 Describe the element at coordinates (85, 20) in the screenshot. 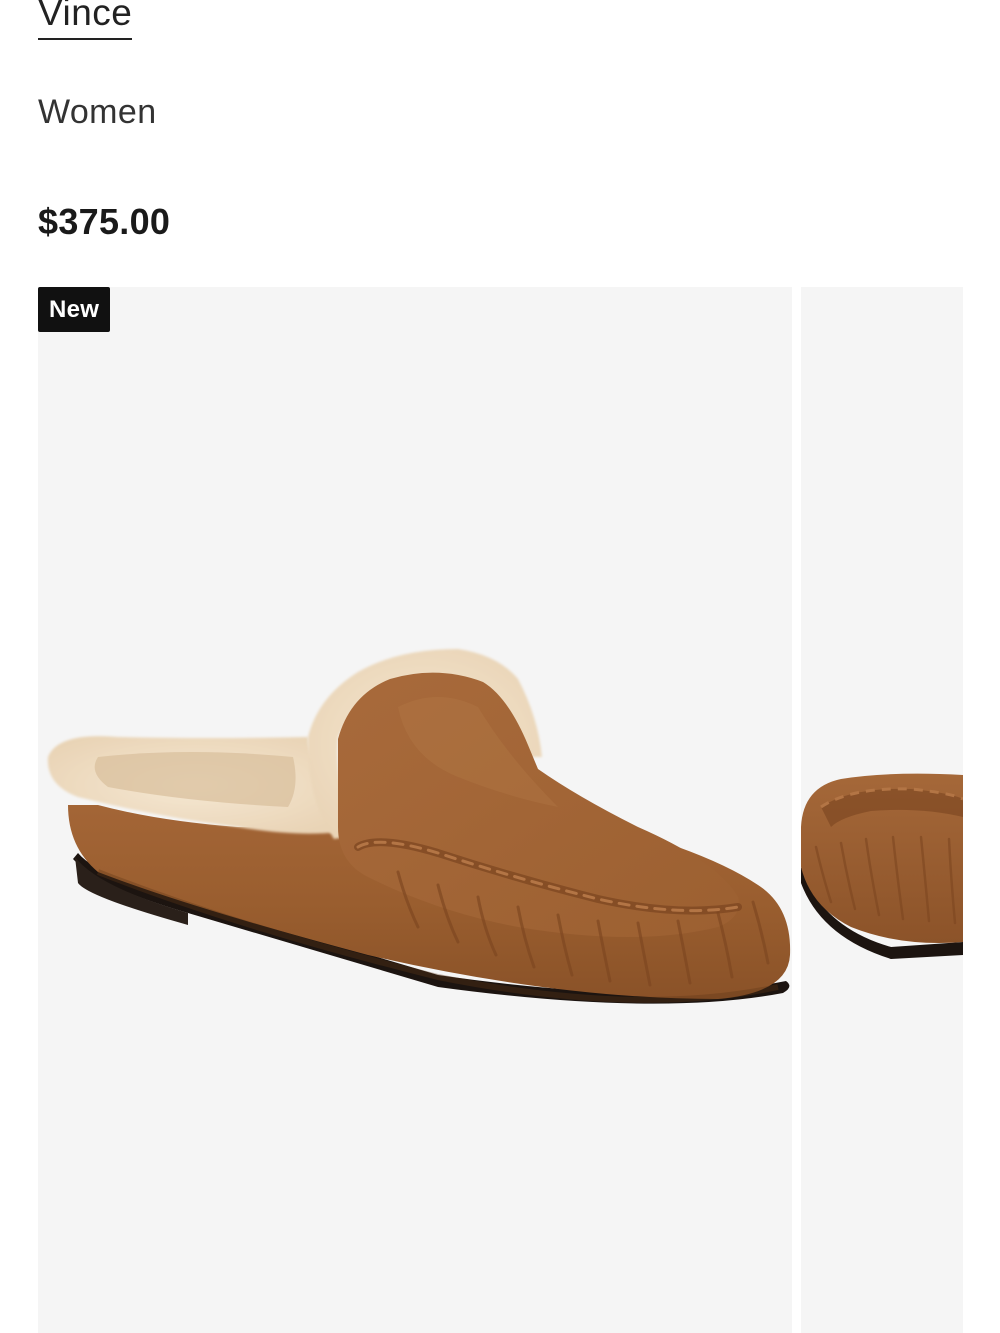

I see `brand-link: Vince` at that location.